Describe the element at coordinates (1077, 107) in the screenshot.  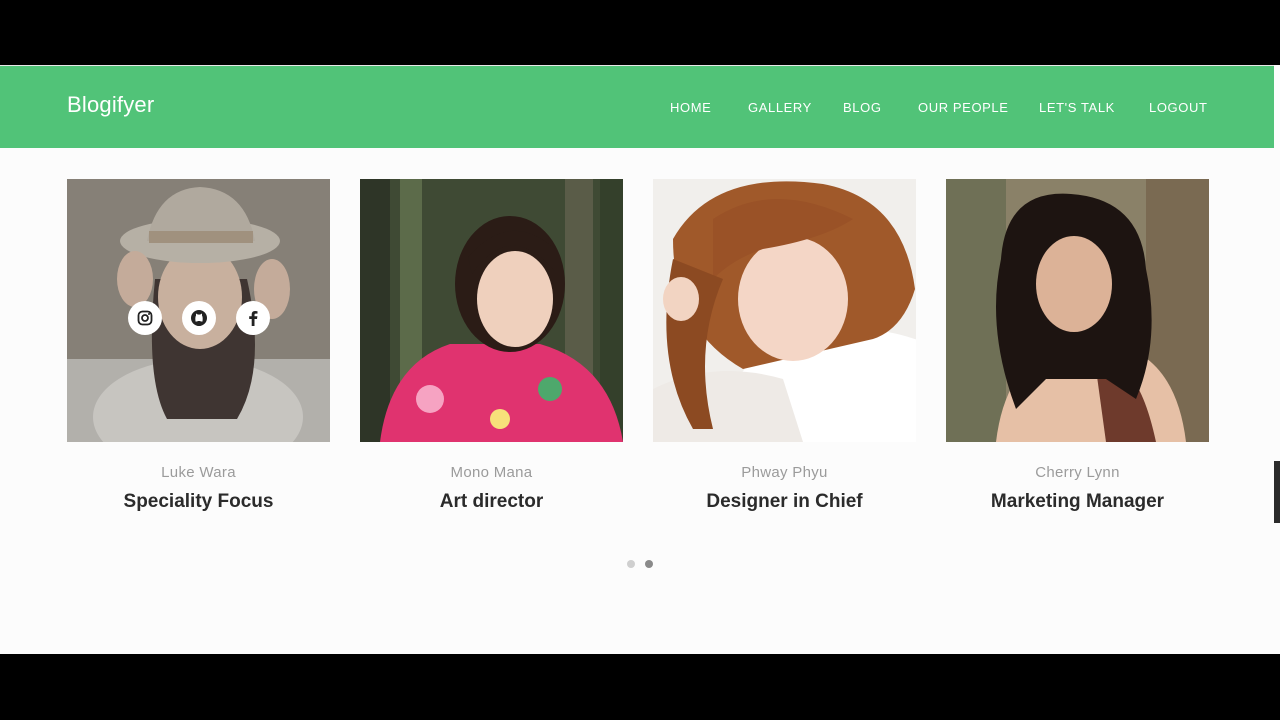
I see `nav-link-lets-talk: LET'S TALK` at that location.